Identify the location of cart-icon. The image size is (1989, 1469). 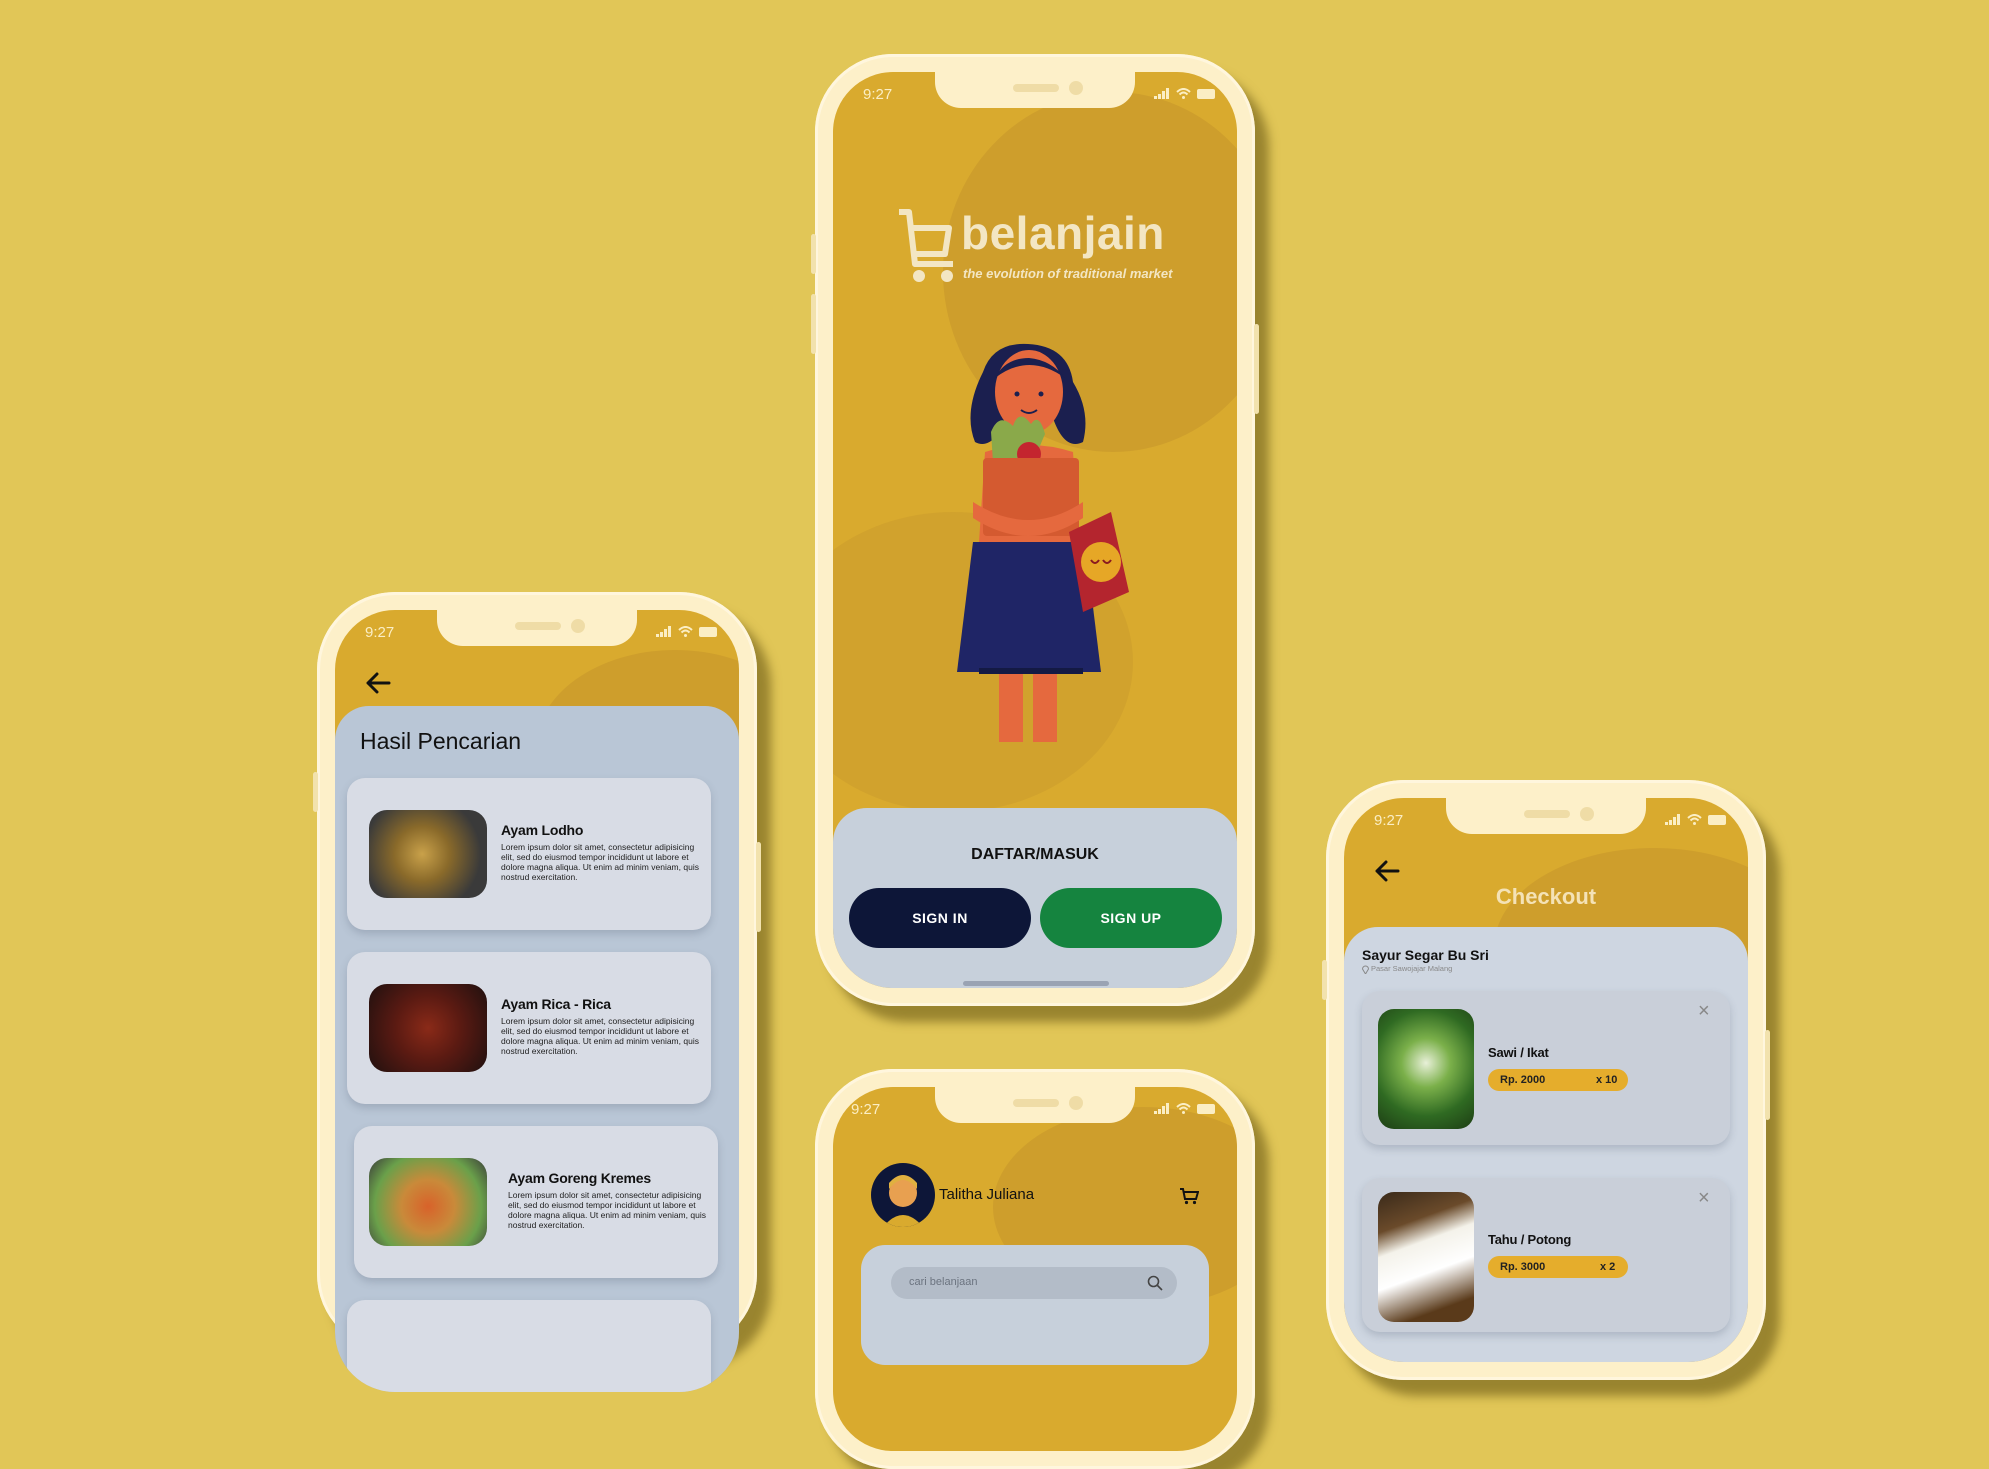
(1189, 1196).